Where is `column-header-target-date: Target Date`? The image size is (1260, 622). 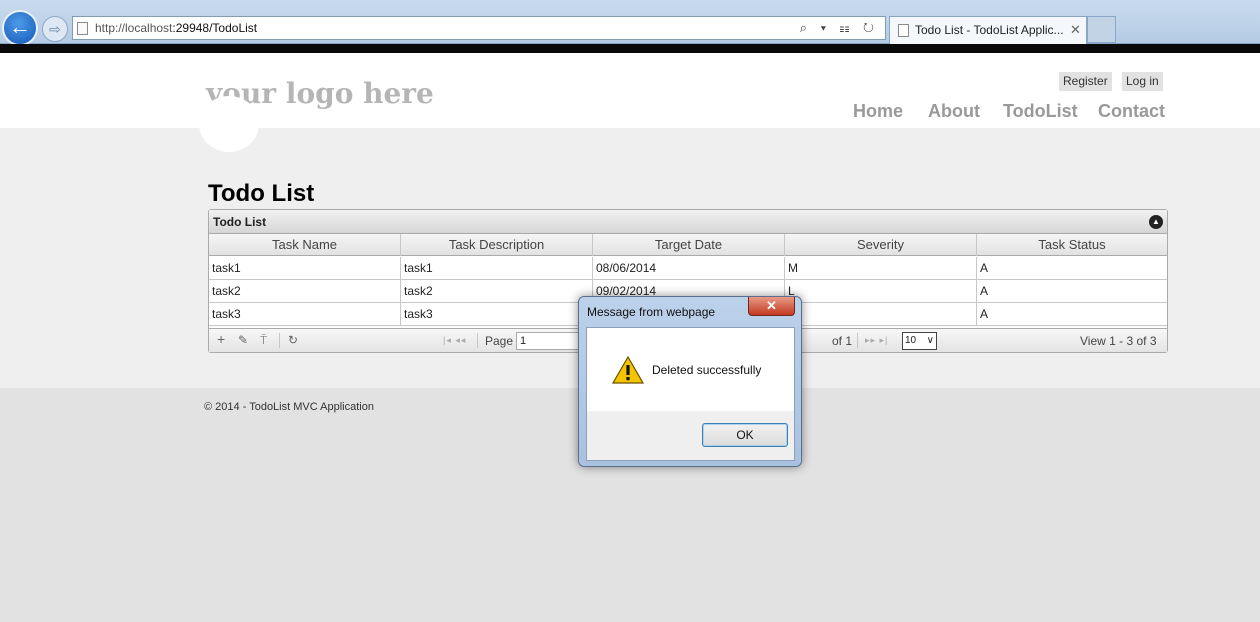
column-header-target-date: Target Date is located at coordinates (689, 245).